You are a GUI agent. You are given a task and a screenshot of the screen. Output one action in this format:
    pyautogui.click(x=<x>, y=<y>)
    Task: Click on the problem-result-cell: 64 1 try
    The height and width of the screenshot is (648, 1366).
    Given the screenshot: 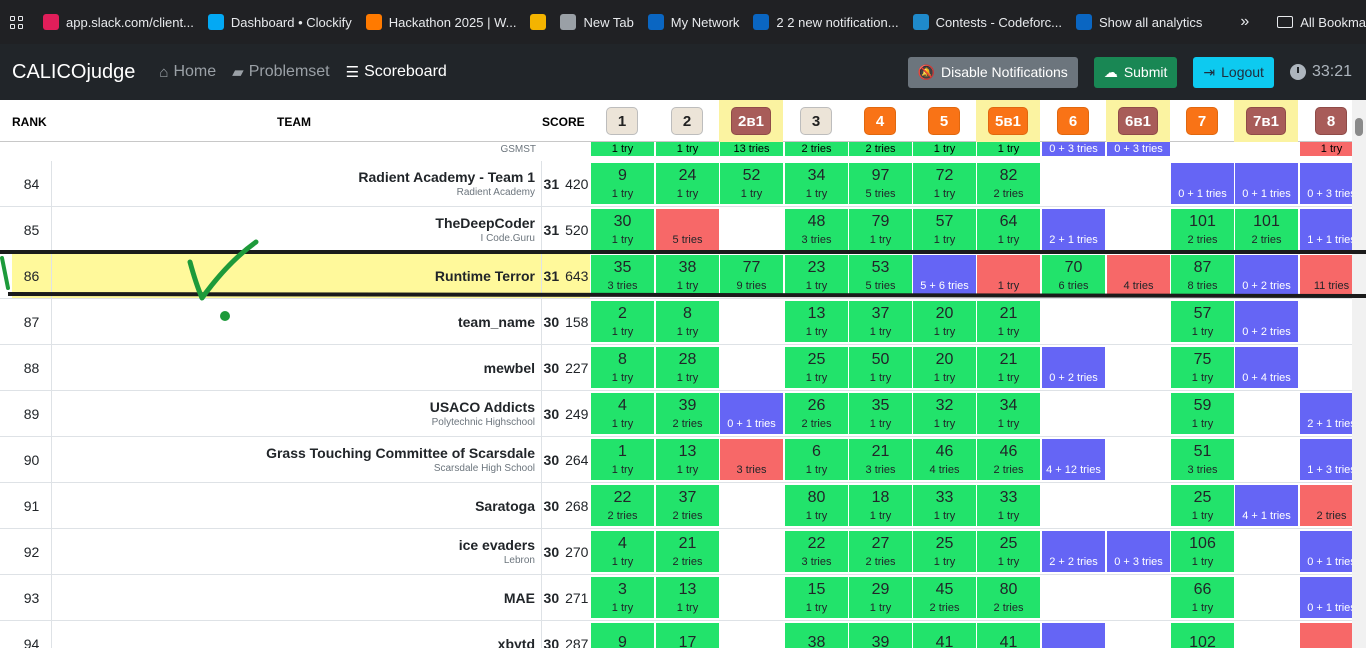 What is the action you would take?
    pyautogui.click(x=1008, y=229)
    